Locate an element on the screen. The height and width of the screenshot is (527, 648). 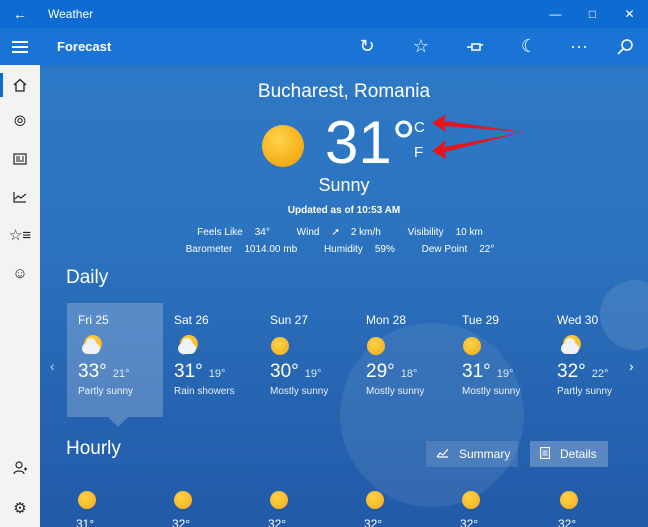
hourly-heading: Hourly is located at coordinates (93, 448).